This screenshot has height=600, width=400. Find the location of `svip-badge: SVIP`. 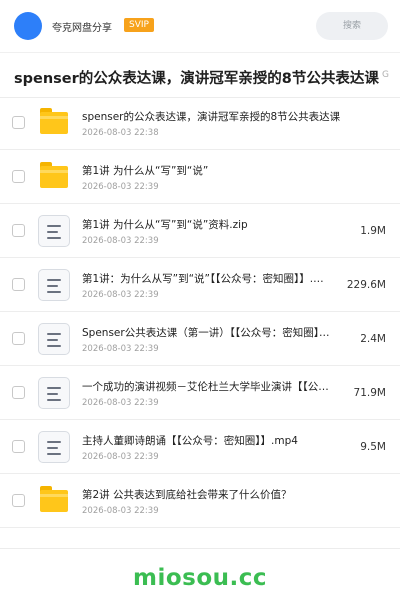

svip-badge: SVIP is located at coordinates (139, 25).